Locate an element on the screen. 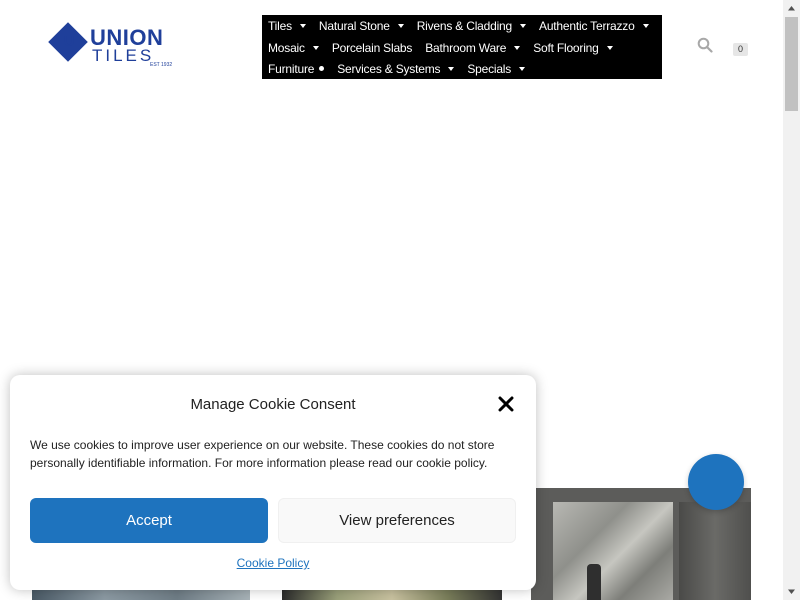 The image size is (800, 600). cookie-policy-link: Cookie Policy is located at coordinates (273, 563).